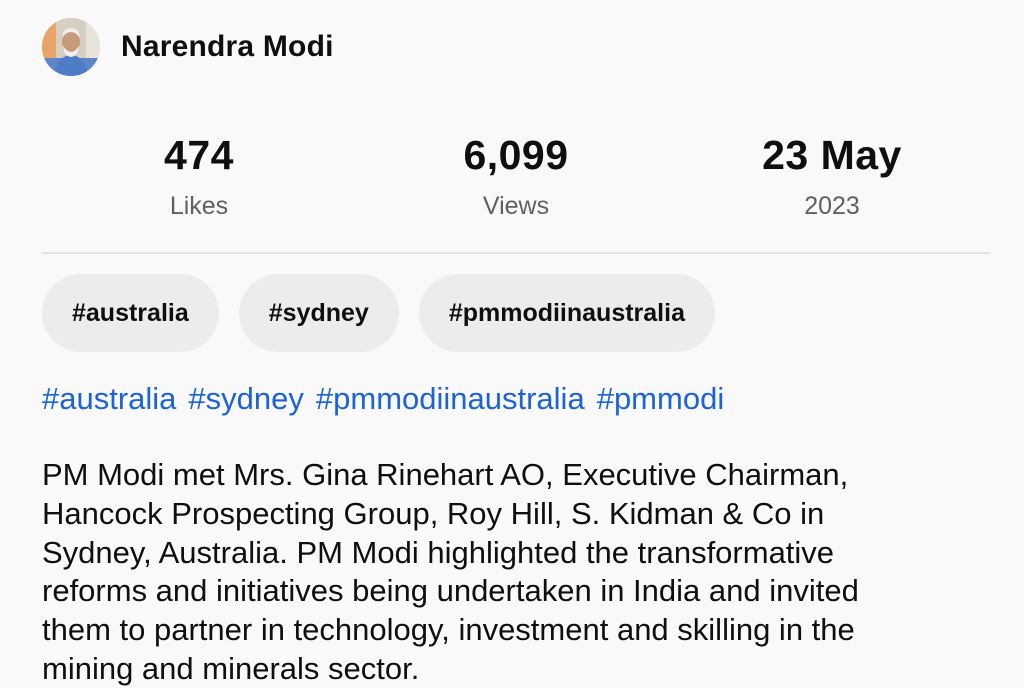 The width and height of the screenshot is (1024, 688). Describe the element at coordinates (199, 155) in the screenshot. I see `likes-count: 474` at that location.